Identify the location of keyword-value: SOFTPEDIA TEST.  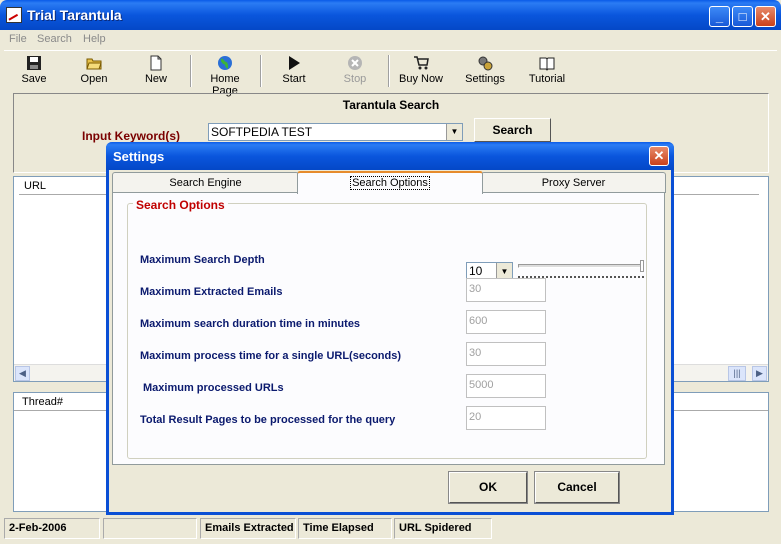
(262, 132).